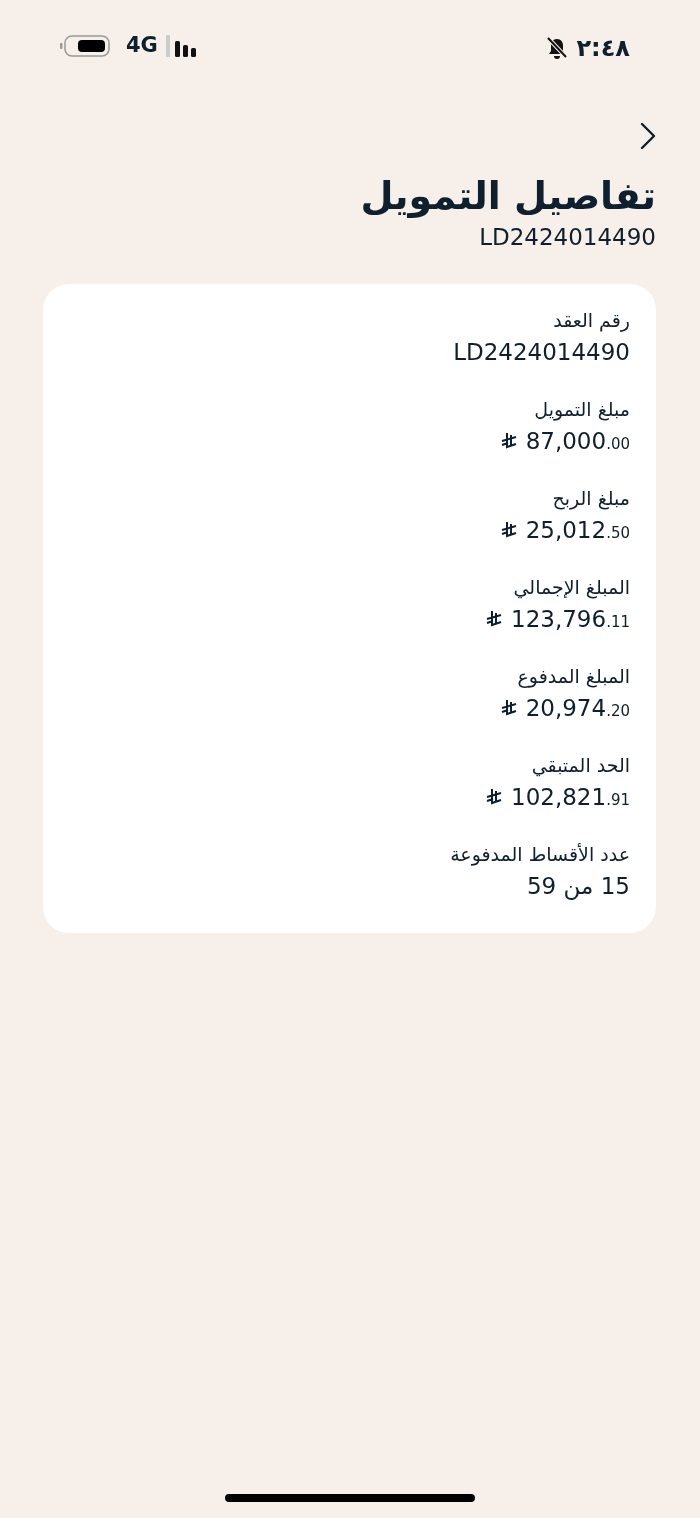 Image resolution: width=700 pixels, height=1518 pixels. Describe the element at coordinates (581, 410) in the screenshot. I see `field-label: مبلغ التمويل` at that location.